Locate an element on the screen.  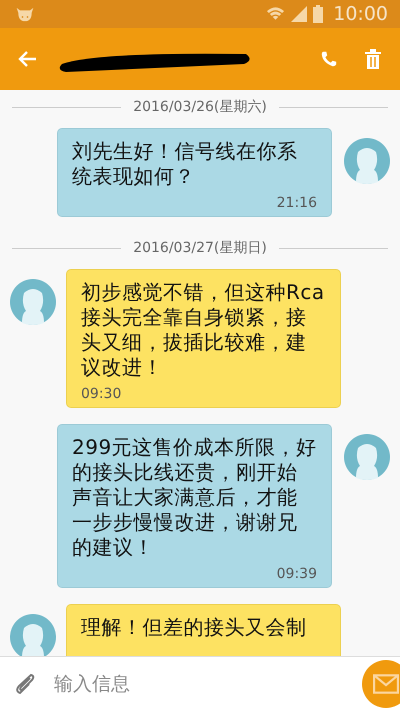
envelope-icon is located at coordinates (386, 684).